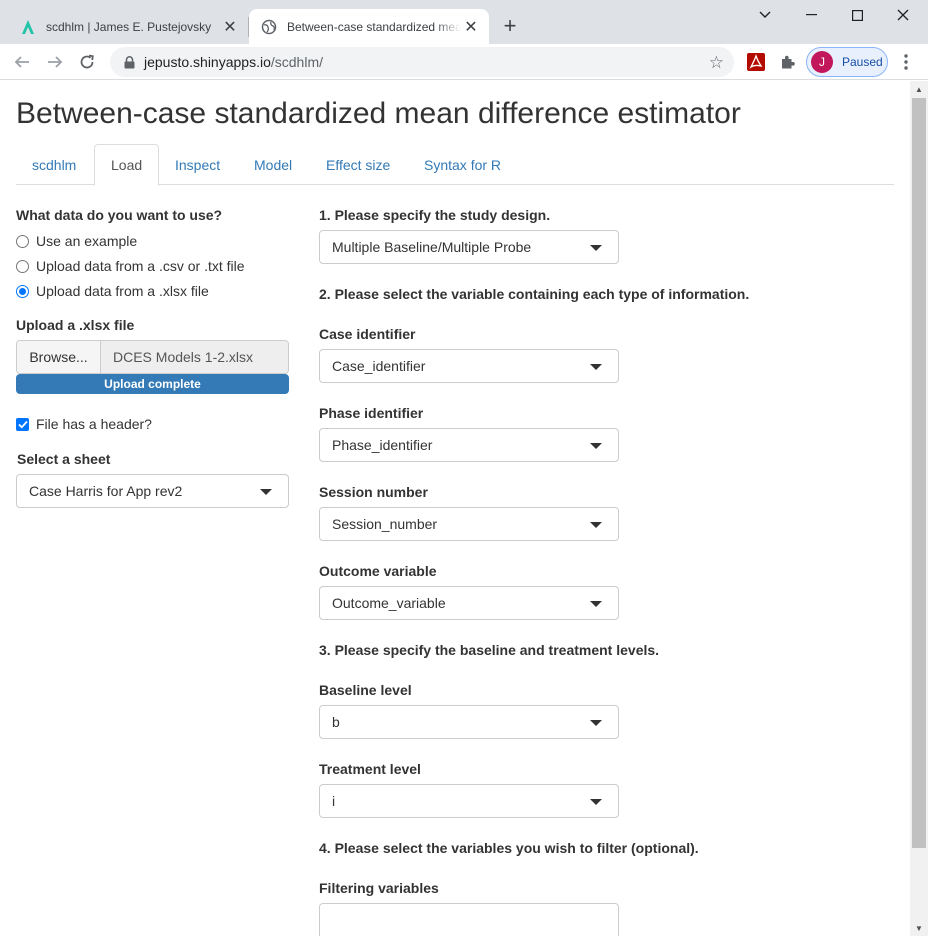  I want to click on profile-button: J Paused, so click(847, 62).